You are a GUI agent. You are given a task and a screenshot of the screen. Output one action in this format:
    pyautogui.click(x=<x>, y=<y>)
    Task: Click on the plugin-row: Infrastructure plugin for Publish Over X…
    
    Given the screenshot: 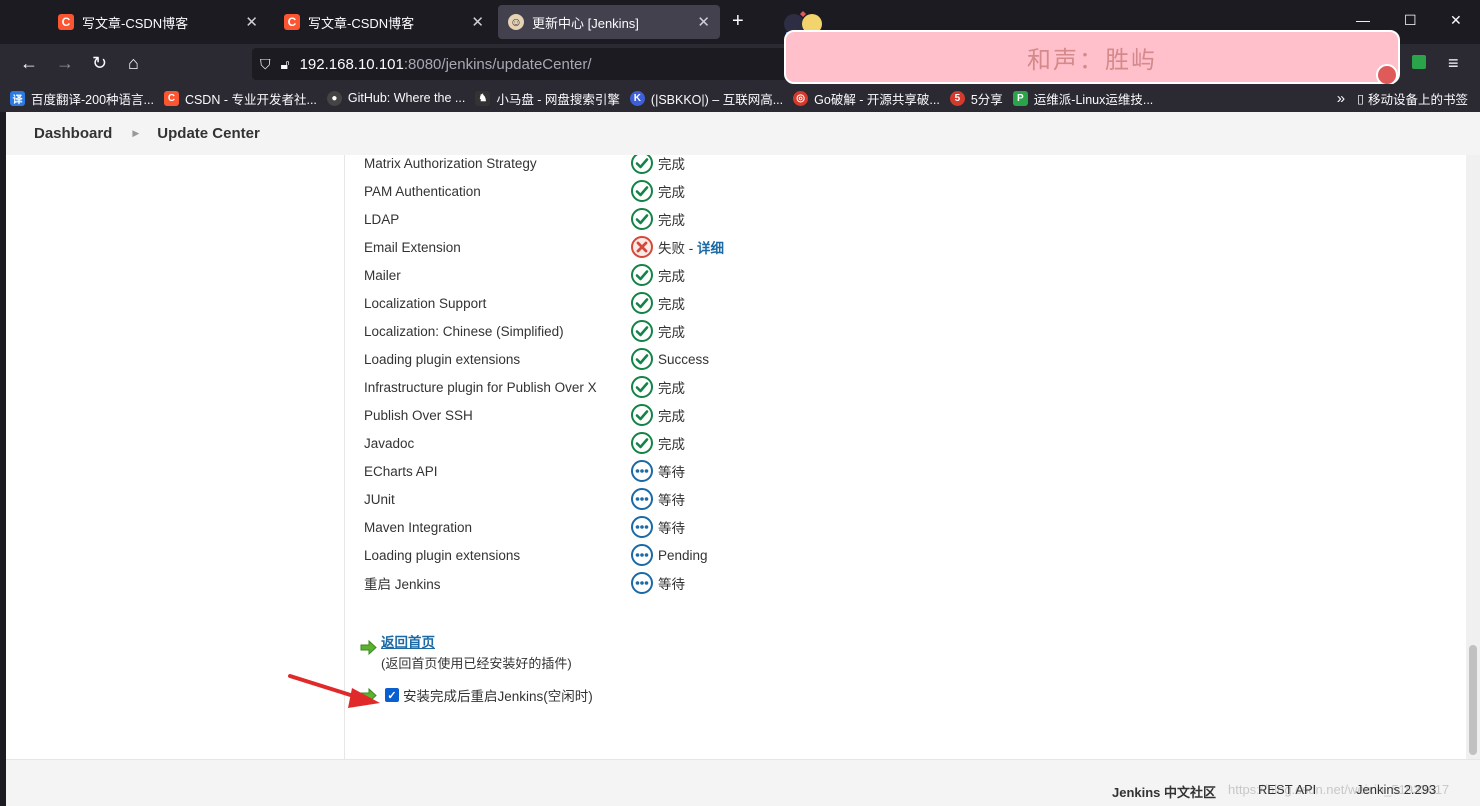 What is the action you would take?
    pyautogui.click(x=524, y=387)
    